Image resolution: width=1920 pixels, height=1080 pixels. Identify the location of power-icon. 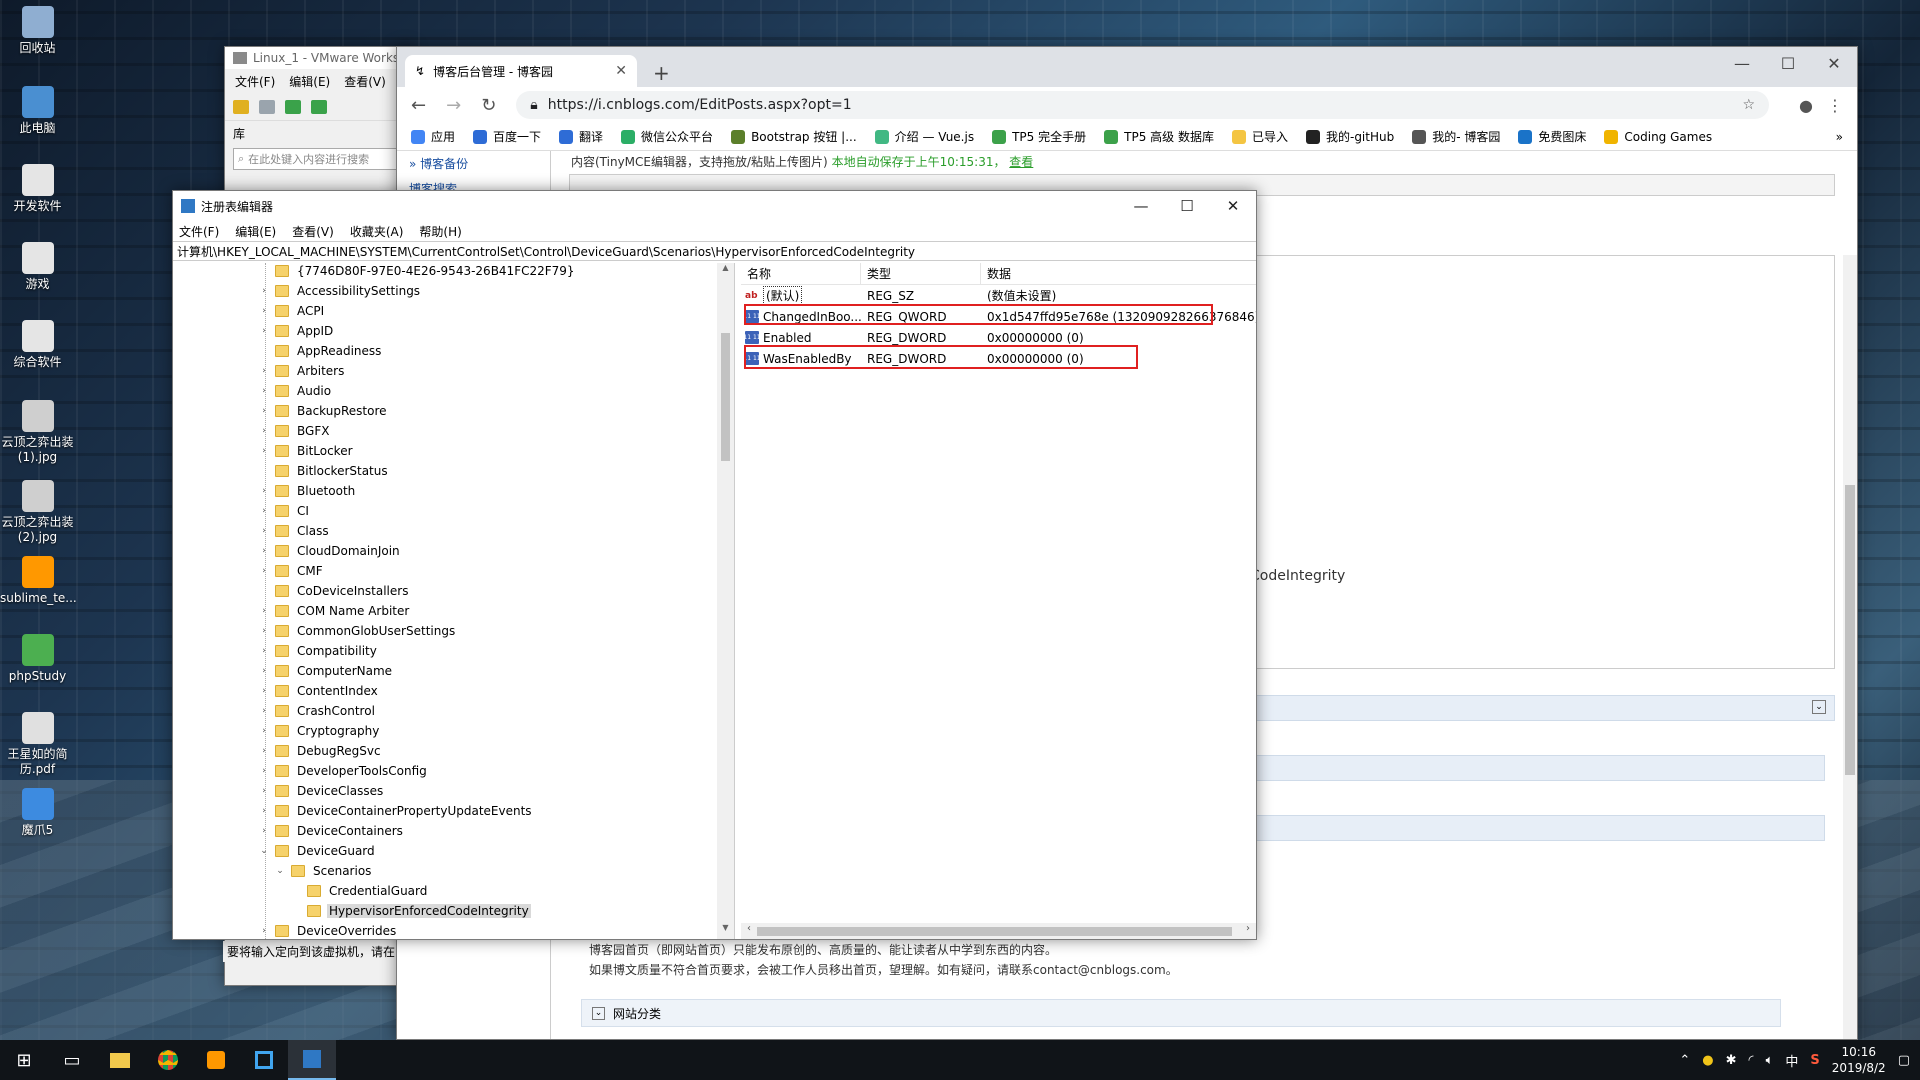
(241, 106).